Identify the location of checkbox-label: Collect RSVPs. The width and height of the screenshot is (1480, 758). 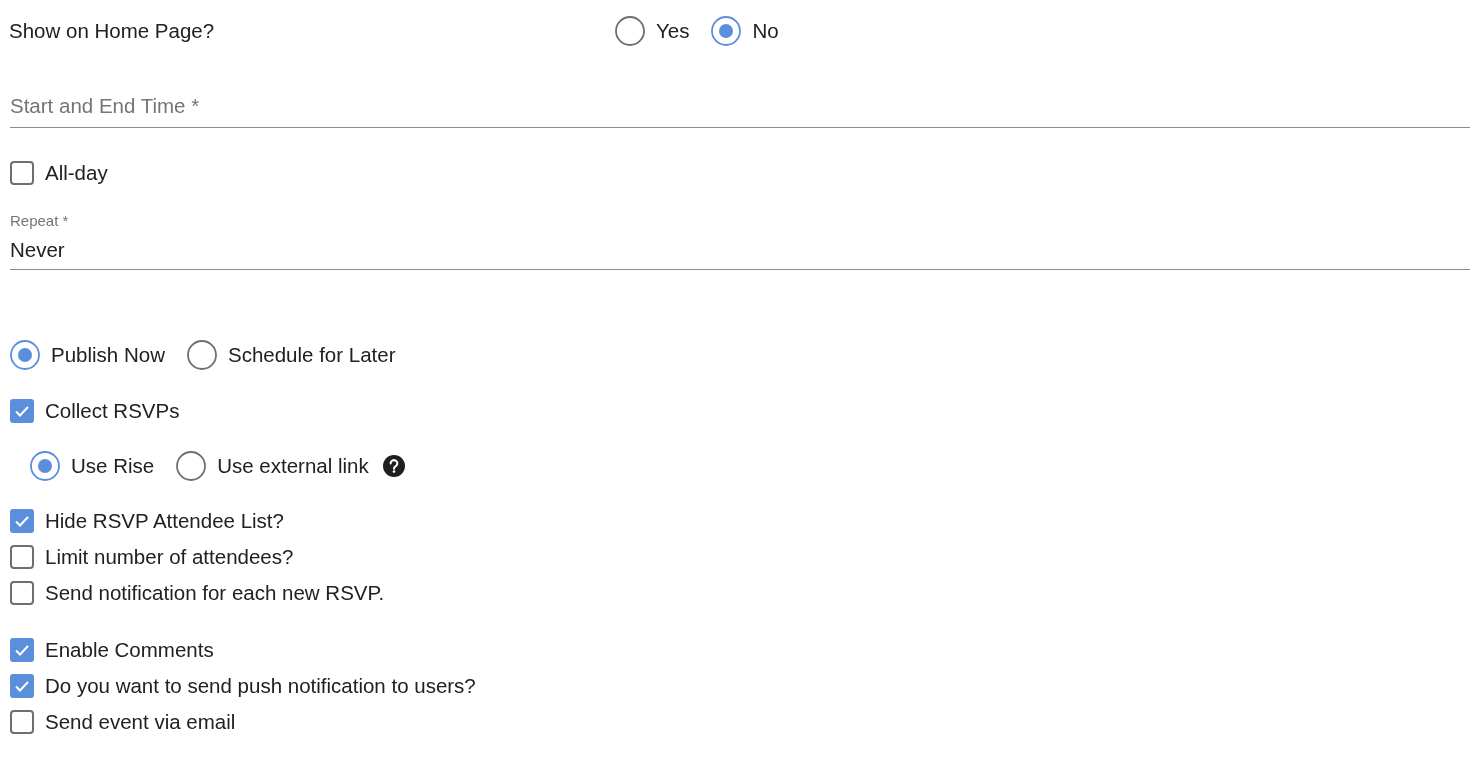
(112, 411).